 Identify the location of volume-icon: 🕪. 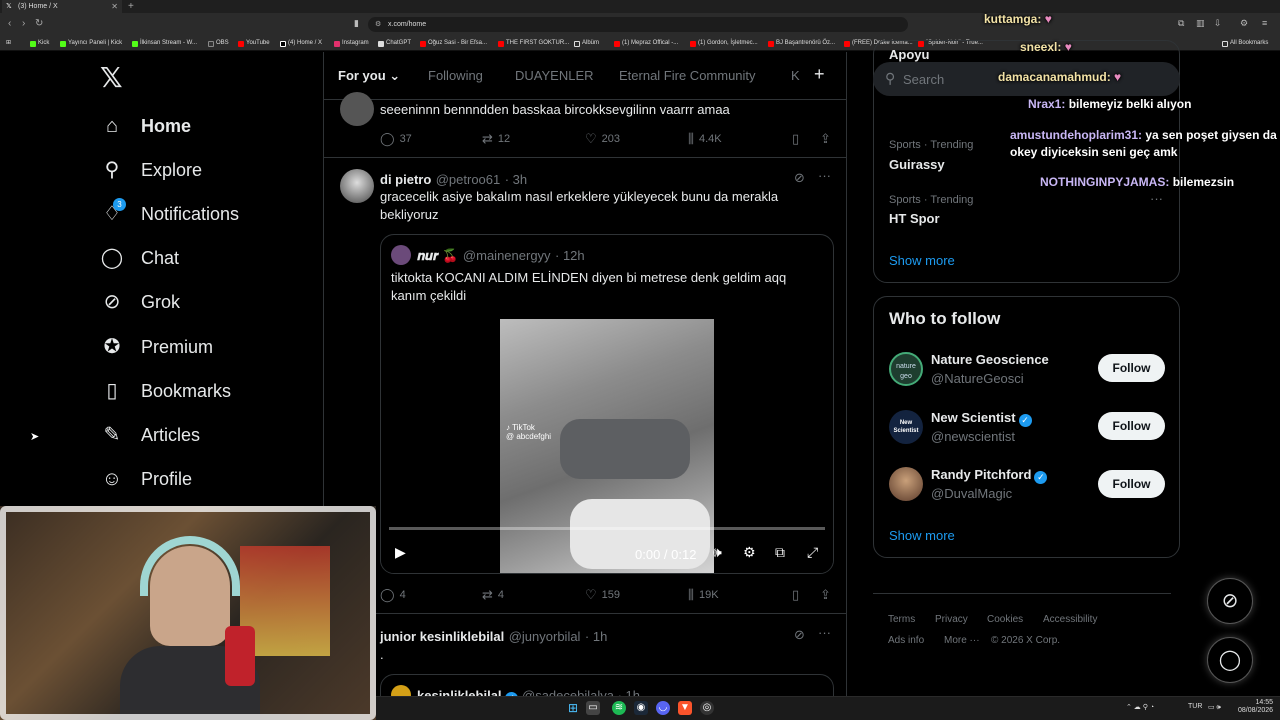
(717, 552).